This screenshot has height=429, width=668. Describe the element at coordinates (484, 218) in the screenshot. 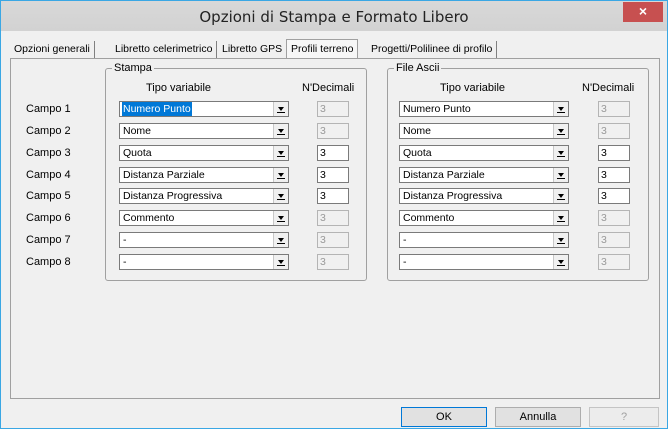

I see `ascii-tipo-select: Commento` at that location.